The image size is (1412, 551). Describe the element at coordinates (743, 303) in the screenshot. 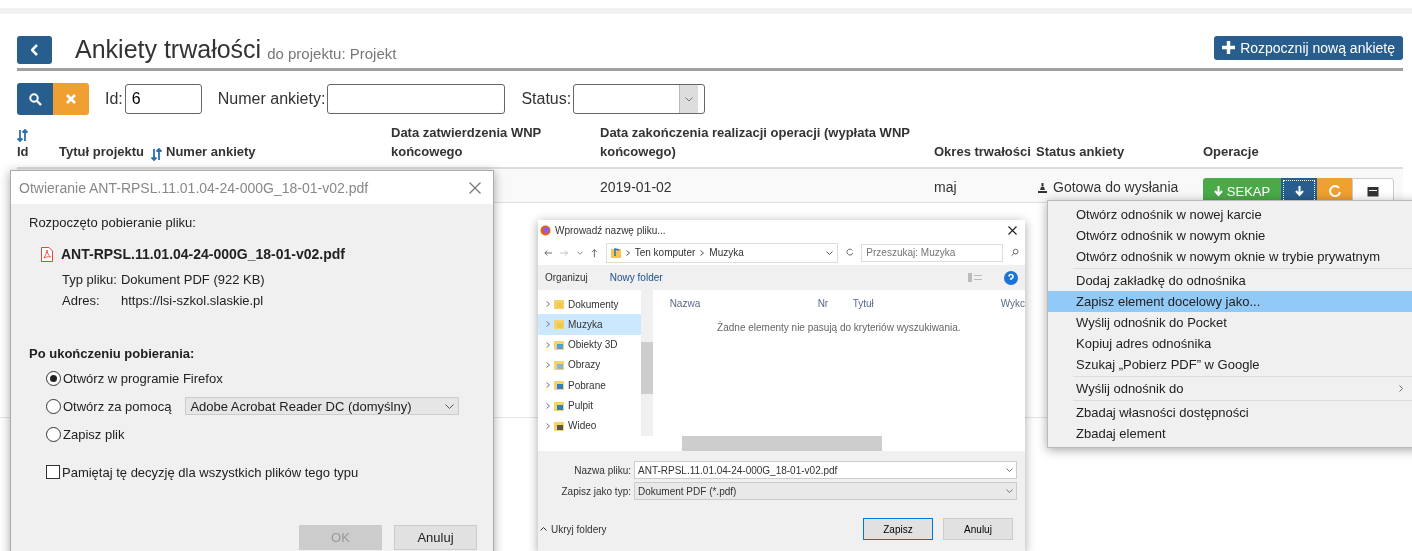

I see `column-header: Nazwa` at that location.